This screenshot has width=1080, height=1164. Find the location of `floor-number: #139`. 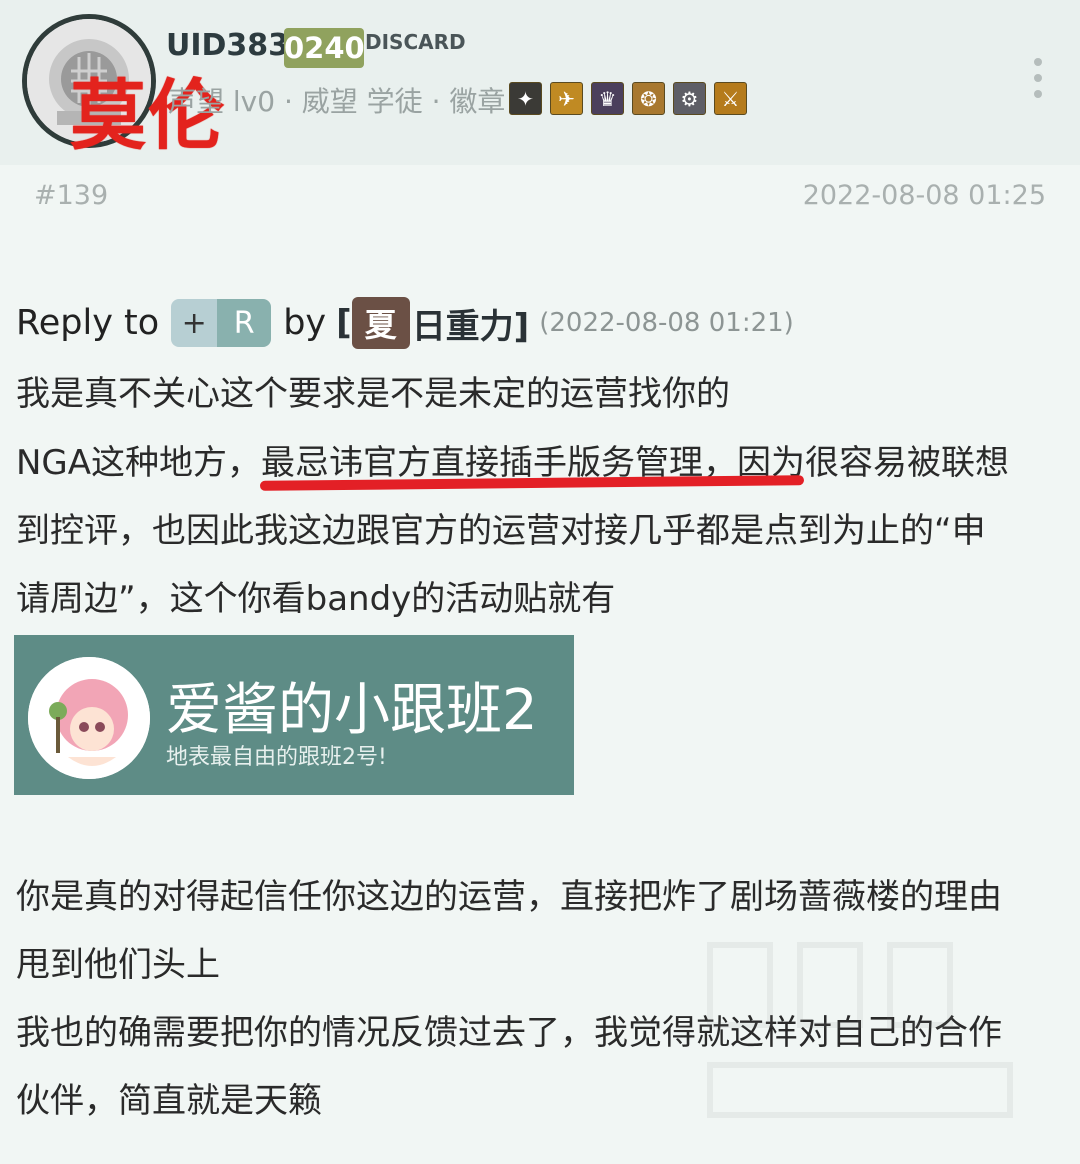

floor-number: #139 is located at coordinates (71, 195).